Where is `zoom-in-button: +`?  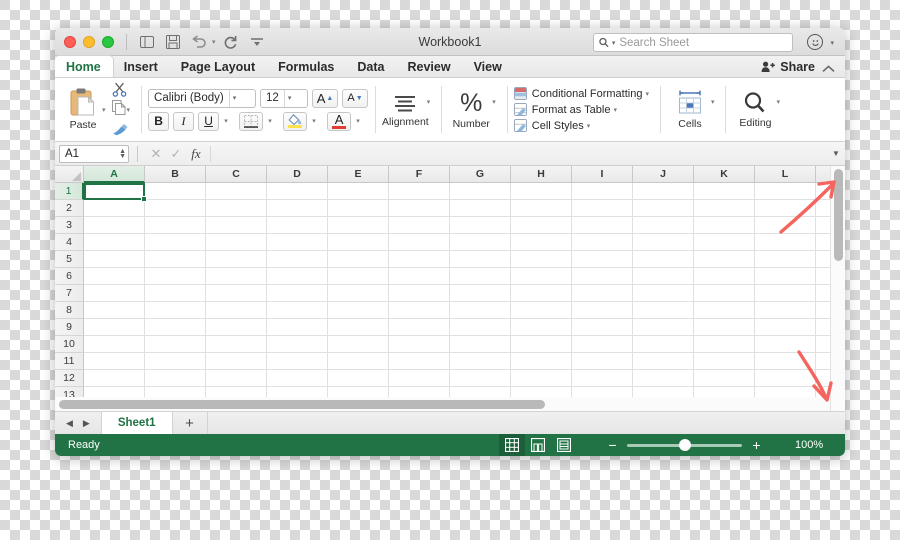
zoom-in-button: + is located at coordinates (756, 445).